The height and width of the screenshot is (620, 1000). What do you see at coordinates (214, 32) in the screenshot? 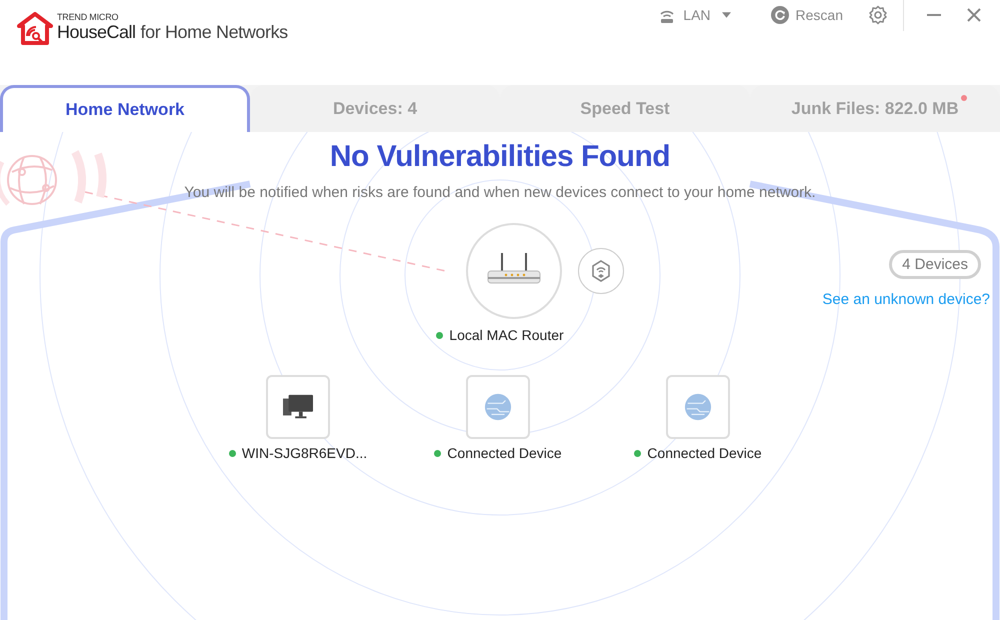
I see `product-subtitle: for Home Networks` at bounding box center [214, 32].